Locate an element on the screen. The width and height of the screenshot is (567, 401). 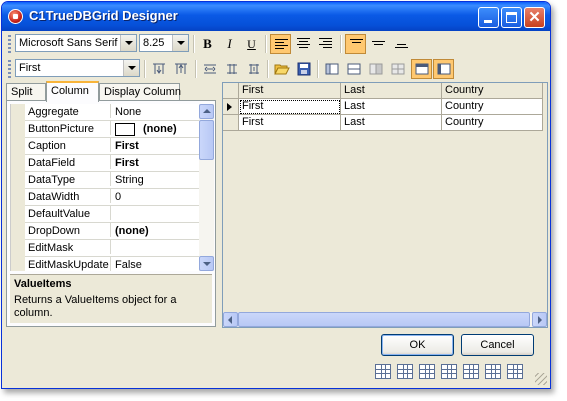
insert-column-icon is located at coordinates (158, 68).